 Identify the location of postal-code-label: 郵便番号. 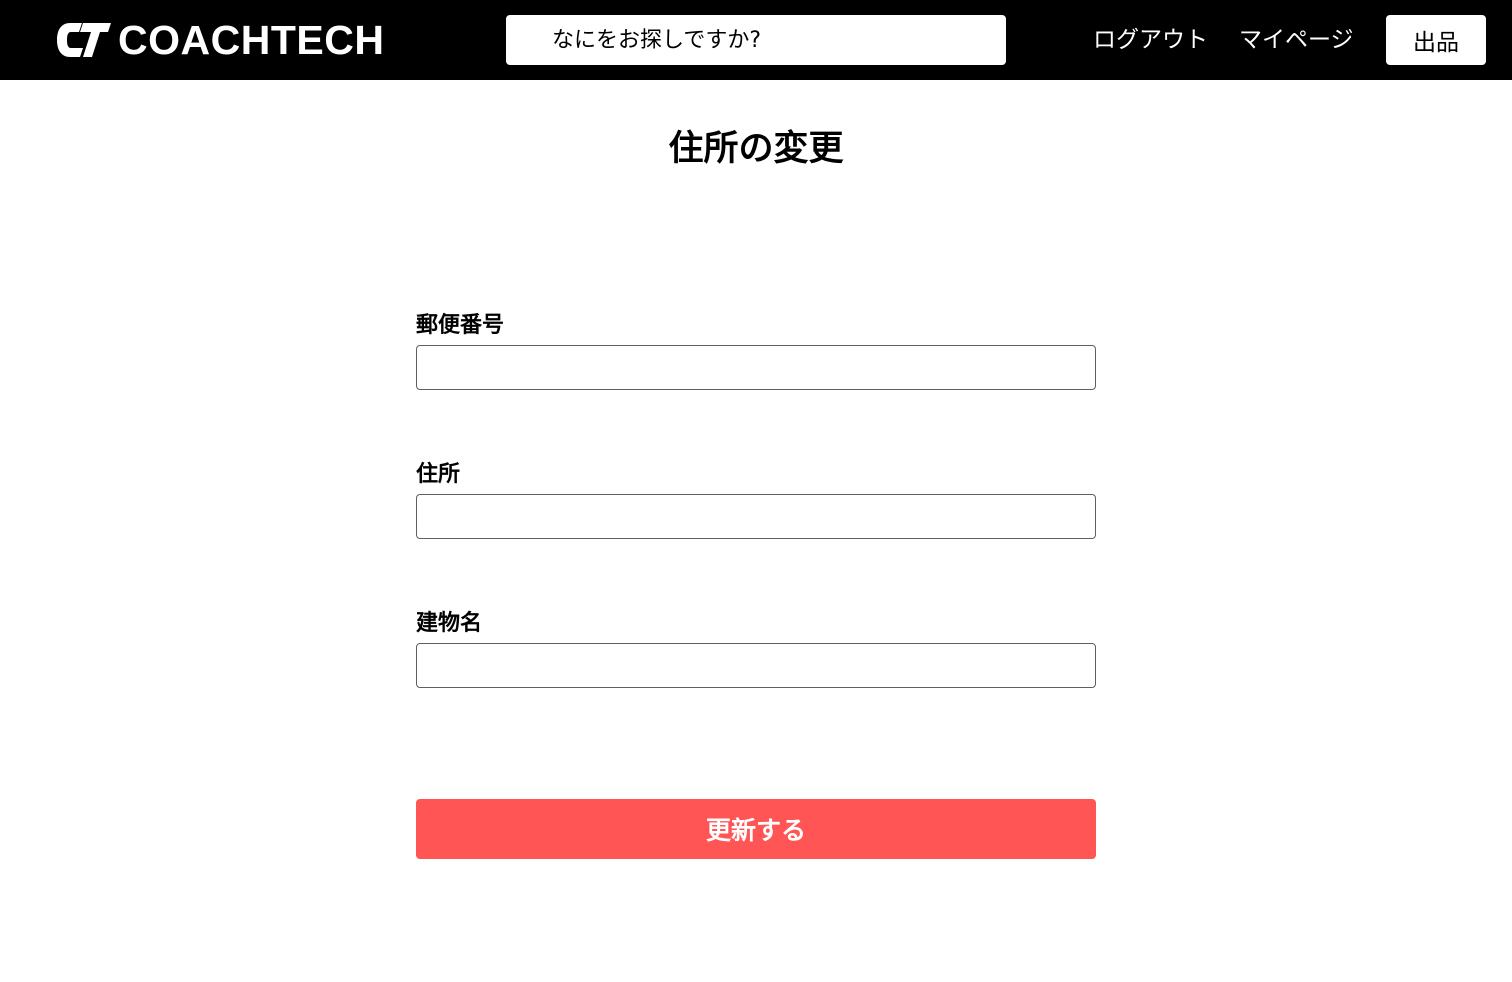
(460, 325).